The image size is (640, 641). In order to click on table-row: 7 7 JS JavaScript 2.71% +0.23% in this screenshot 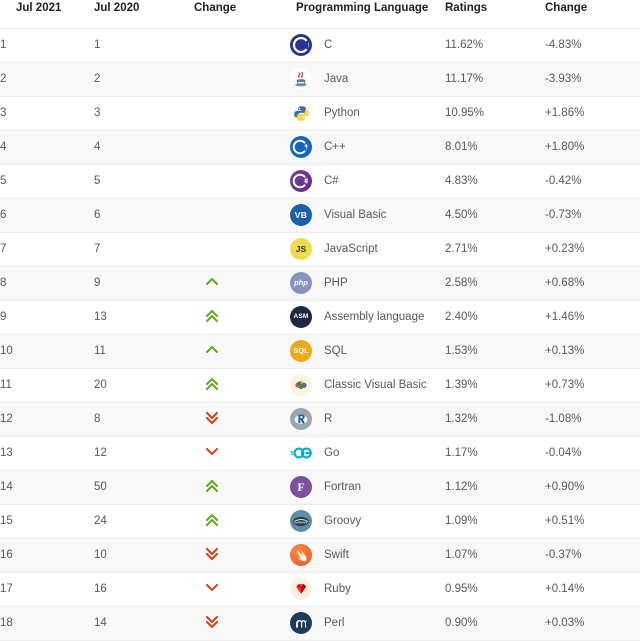, I will do `click(320, 249)`.